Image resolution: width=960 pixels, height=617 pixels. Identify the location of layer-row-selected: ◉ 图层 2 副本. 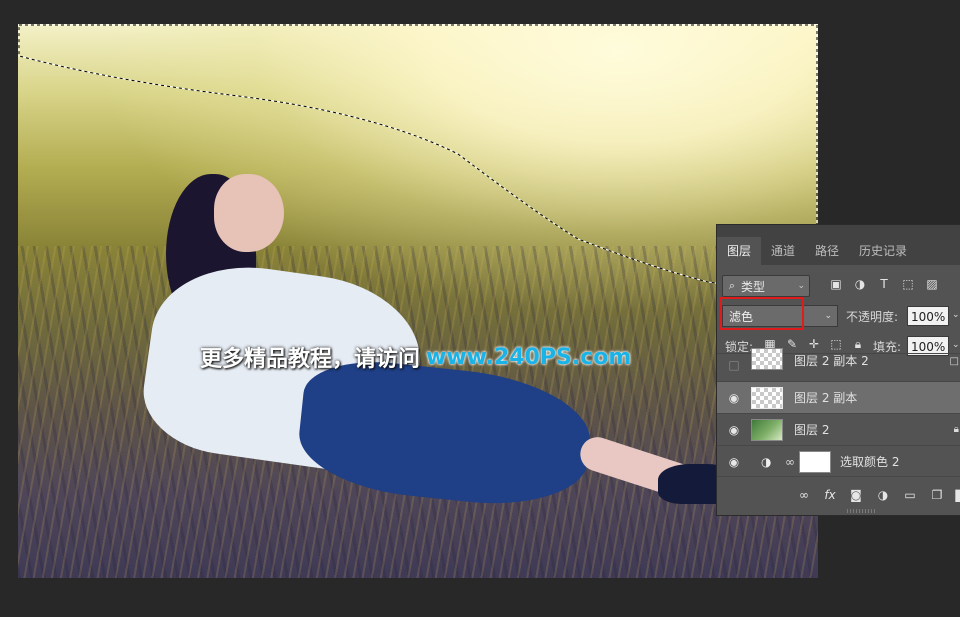
(838, 397).